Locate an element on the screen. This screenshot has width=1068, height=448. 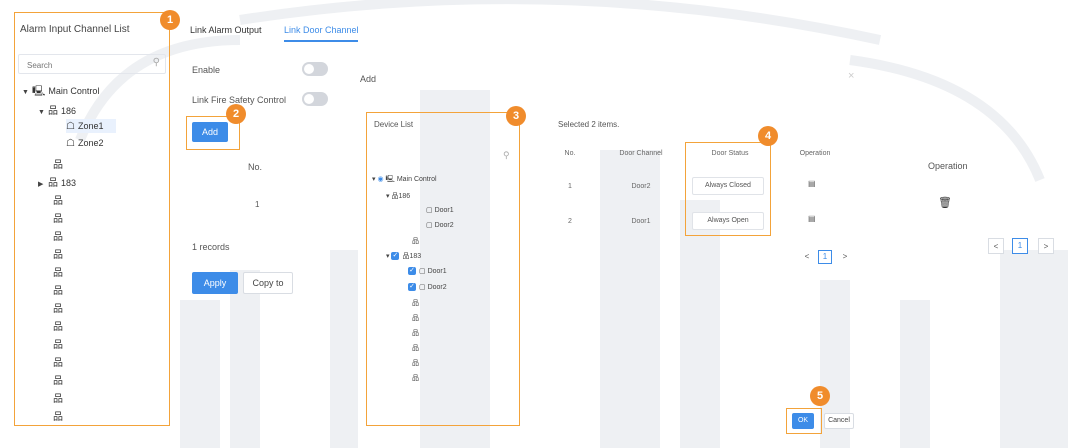
step-badge-1: 1 is located at coordinates (170, 20).